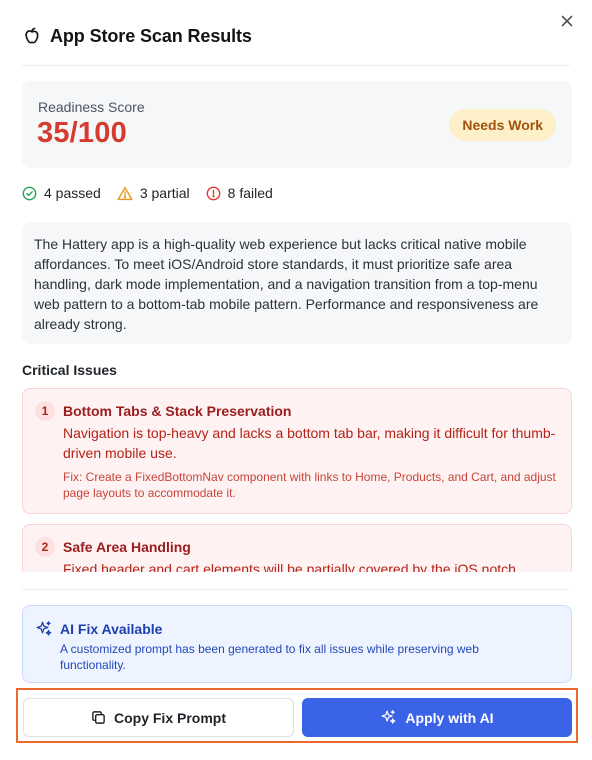 This screenshot has height=760, width=592. What do you see at coordinates (449, 717) in the screenshot?
I see `apply-with-ai-label: Apply with AI` at bounding box center [449, 717].